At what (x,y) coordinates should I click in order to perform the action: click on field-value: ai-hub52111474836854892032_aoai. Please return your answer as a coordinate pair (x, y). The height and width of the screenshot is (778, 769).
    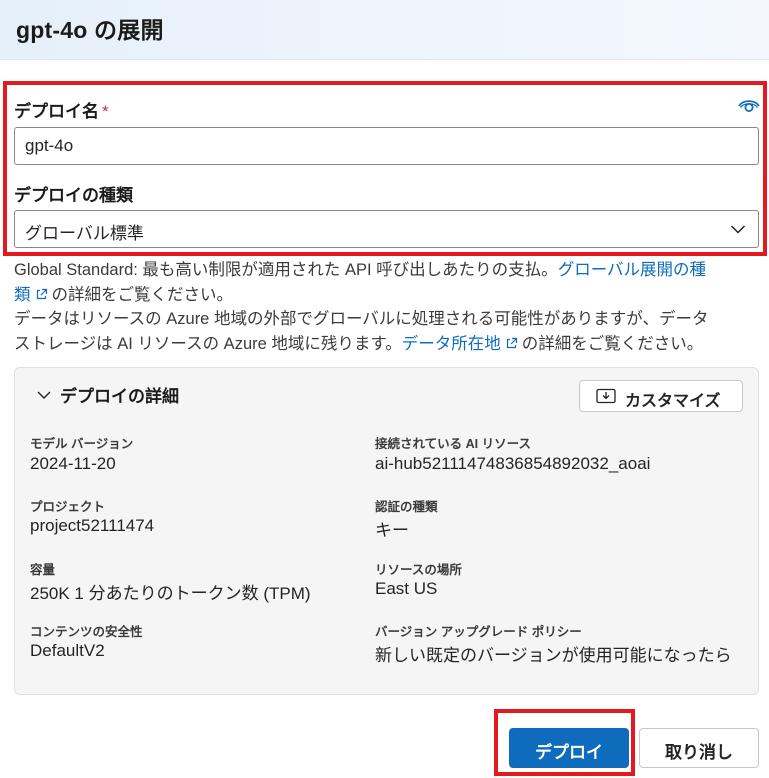
    Looking at the image, I should click on (513, 463).